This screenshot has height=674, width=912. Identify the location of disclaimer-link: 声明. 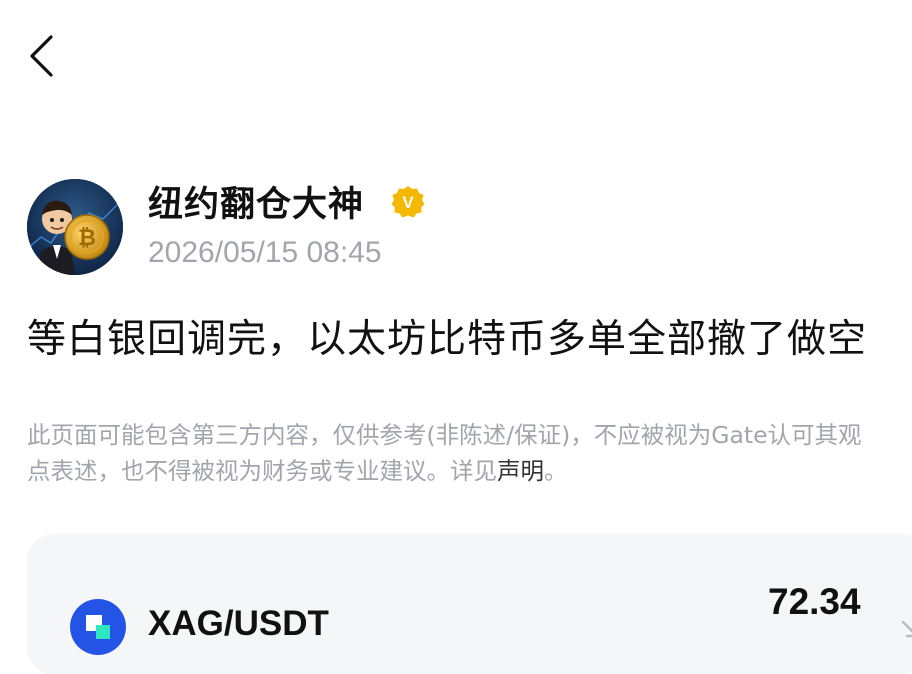
(520, 471).